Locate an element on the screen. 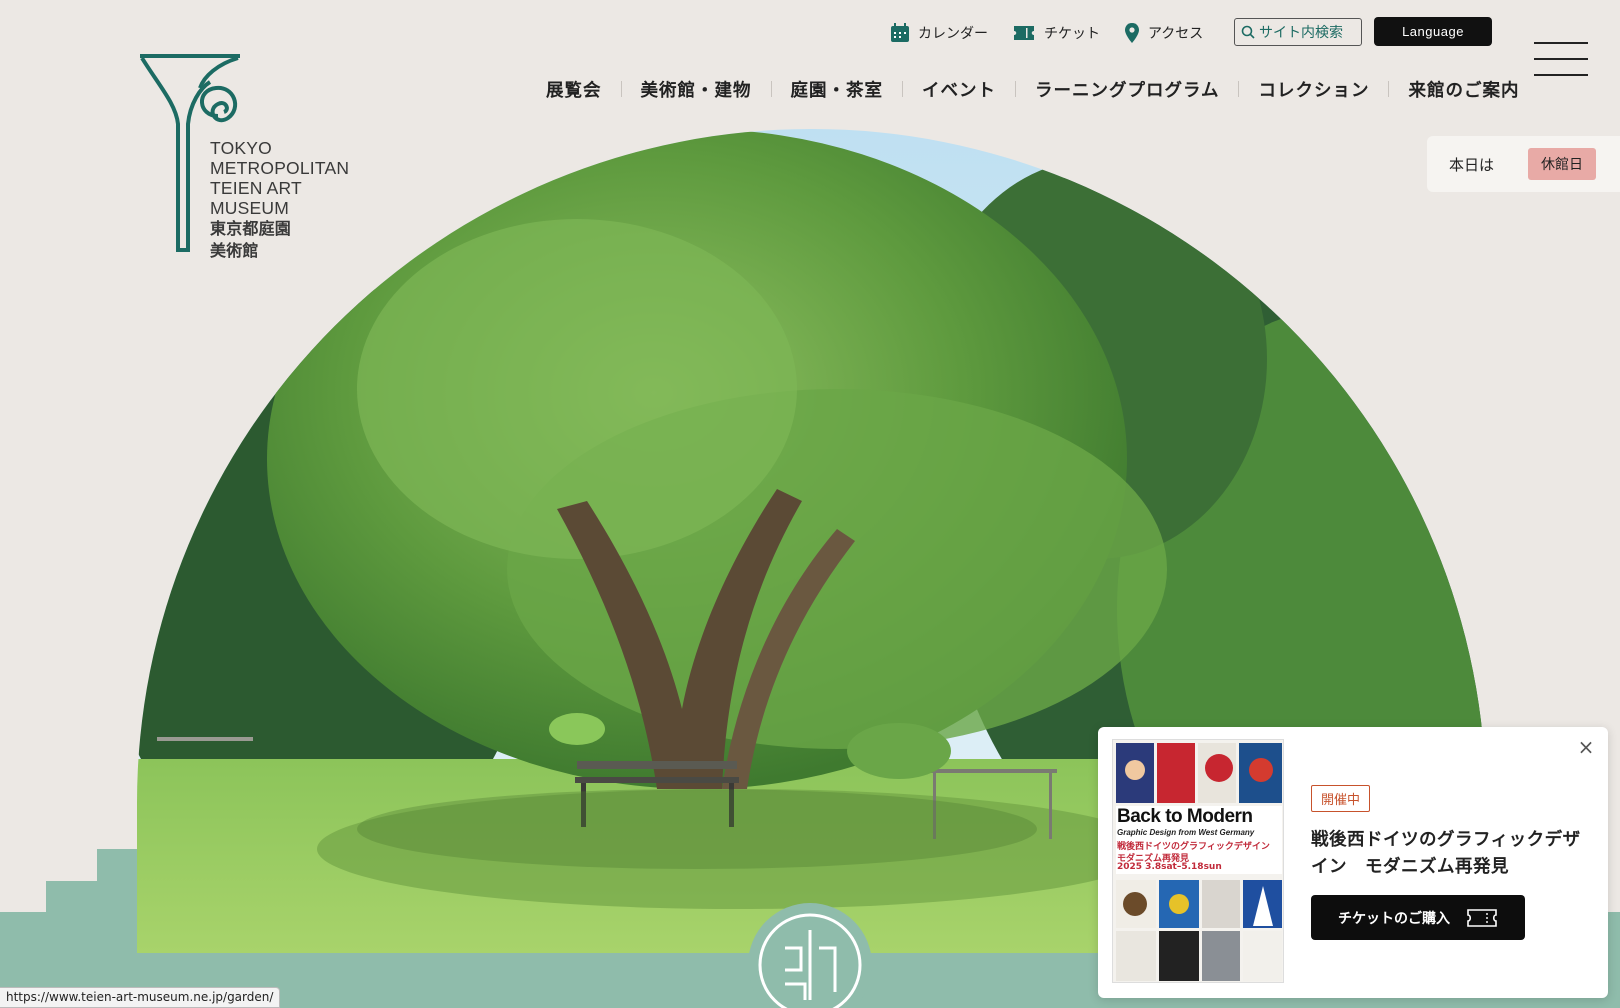  poster-headline: Back to Modern is located at coordinates (1185, 816).